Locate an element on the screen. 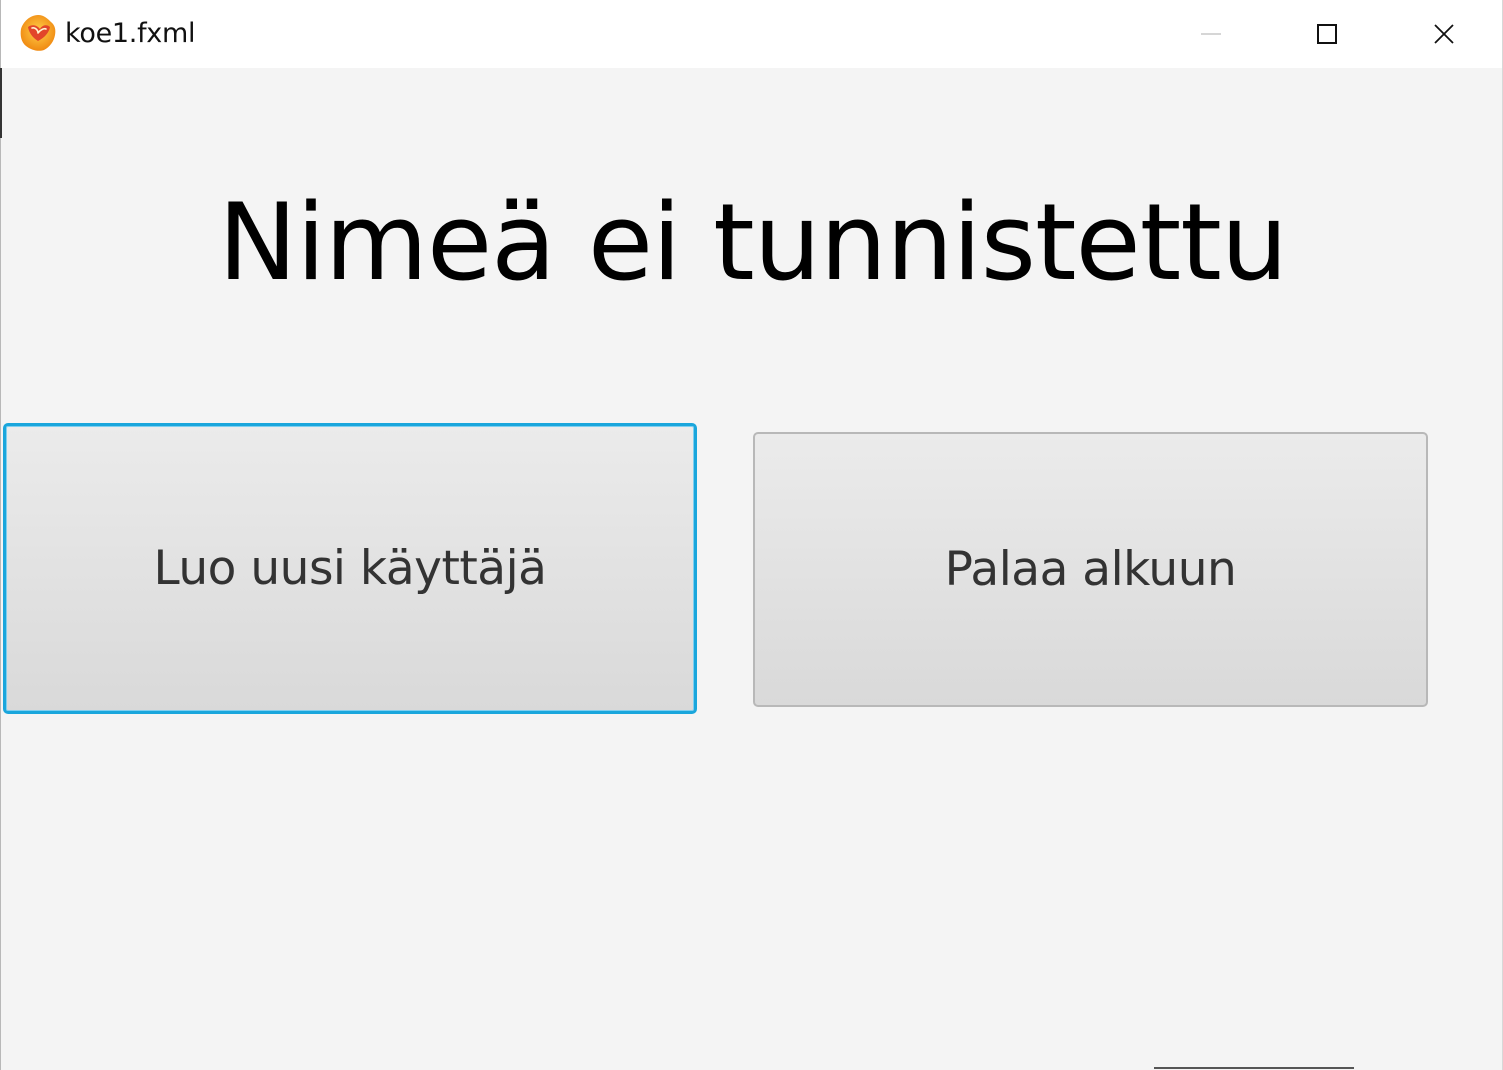  back-to-start-button: Palaa alkuun is located at coordinates (1090, 569).